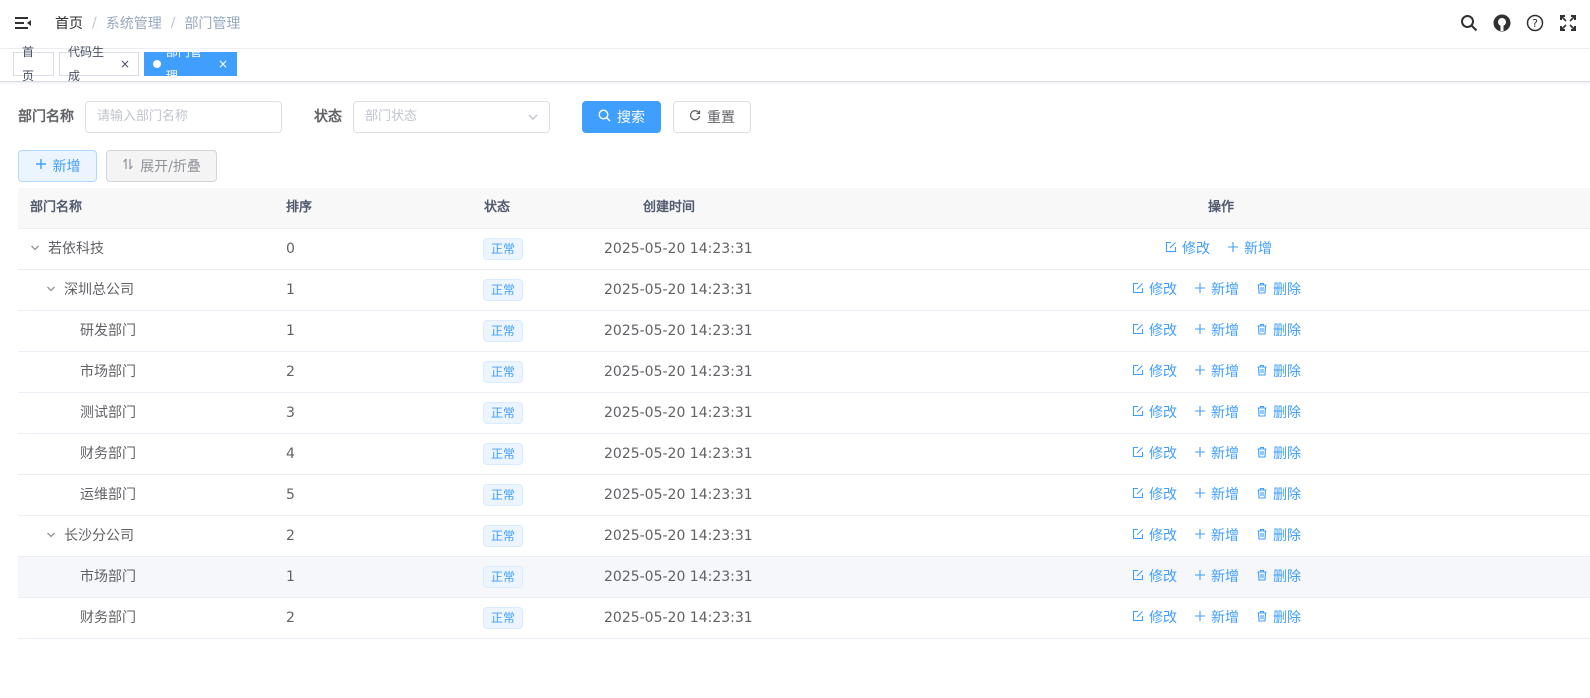 The width and height of the screenshot is (1590, 698). I want to click on add-button: 新增, so click(57, 166).